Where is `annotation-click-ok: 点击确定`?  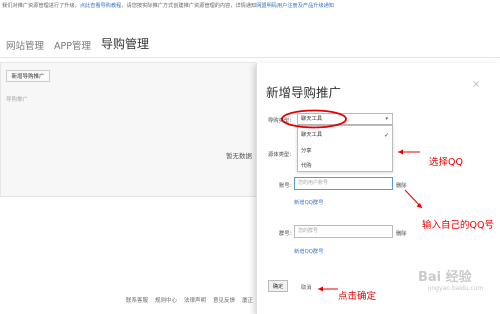
annotation-click-ok: 点击确定 is located at coordinates (357, 296).